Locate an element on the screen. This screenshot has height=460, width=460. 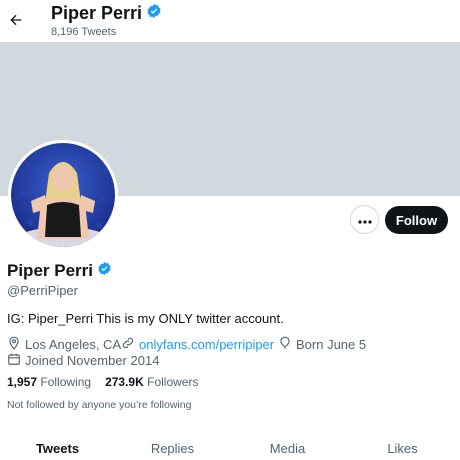
birthday-balloon-icon is located at coordinates (285, 344).